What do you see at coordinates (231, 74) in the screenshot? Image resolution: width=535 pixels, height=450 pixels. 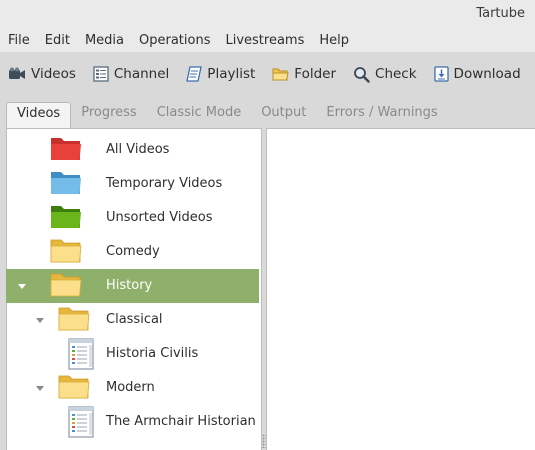 I see `playlist-button-label: Playlist` at bounding box center [231, 74].